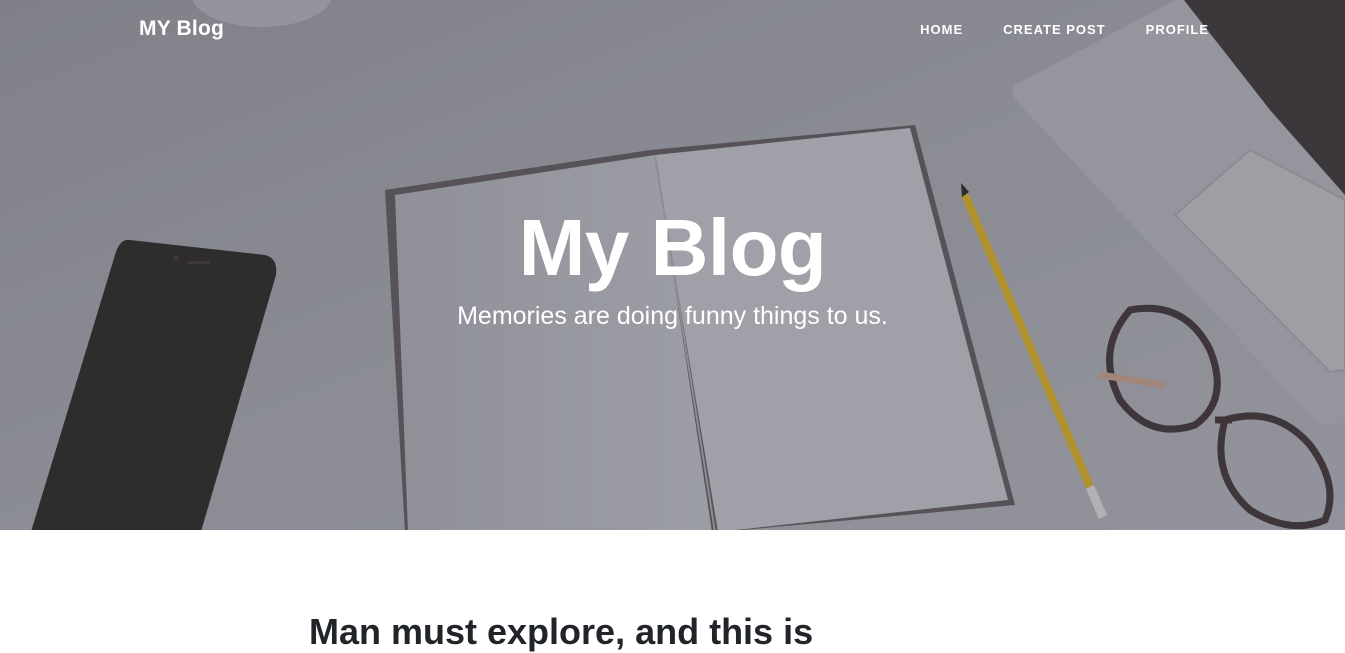 This screenshot has width=1345, height=653. I want to click on hero-title: My Blog, so click(672, 247).